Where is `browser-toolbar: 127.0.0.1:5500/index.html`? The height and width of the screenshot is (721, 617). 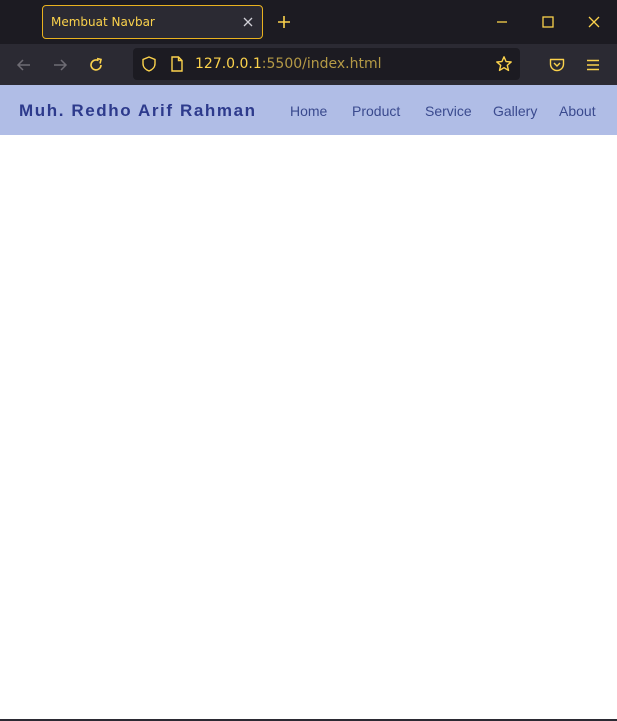
browser-toolbar: 127.0.0.1:5500/index.html is located at coordinates (308, 64).